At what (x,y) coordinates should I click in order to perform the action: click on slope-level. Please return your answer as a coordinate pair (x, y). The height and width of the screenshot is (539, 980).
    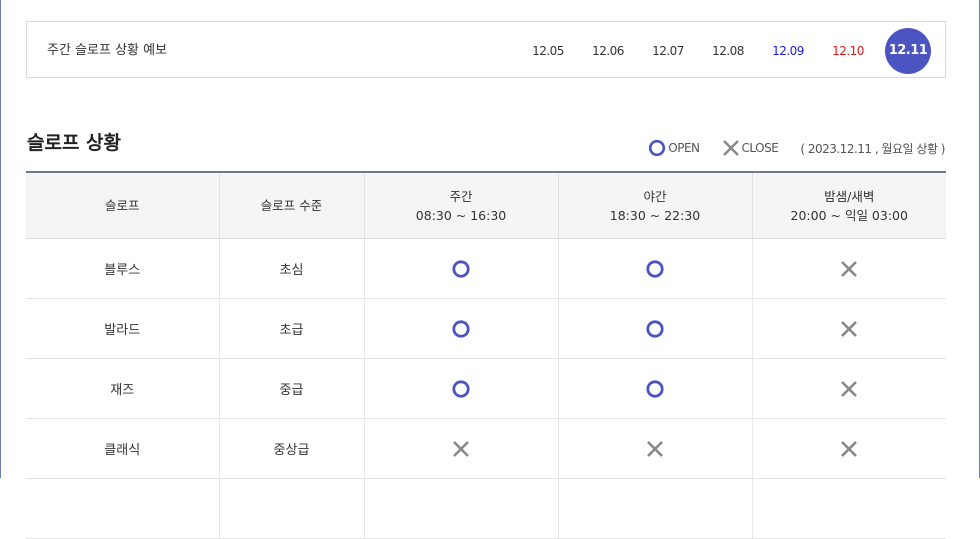
    Looking at the image, I should click on (292, 508).